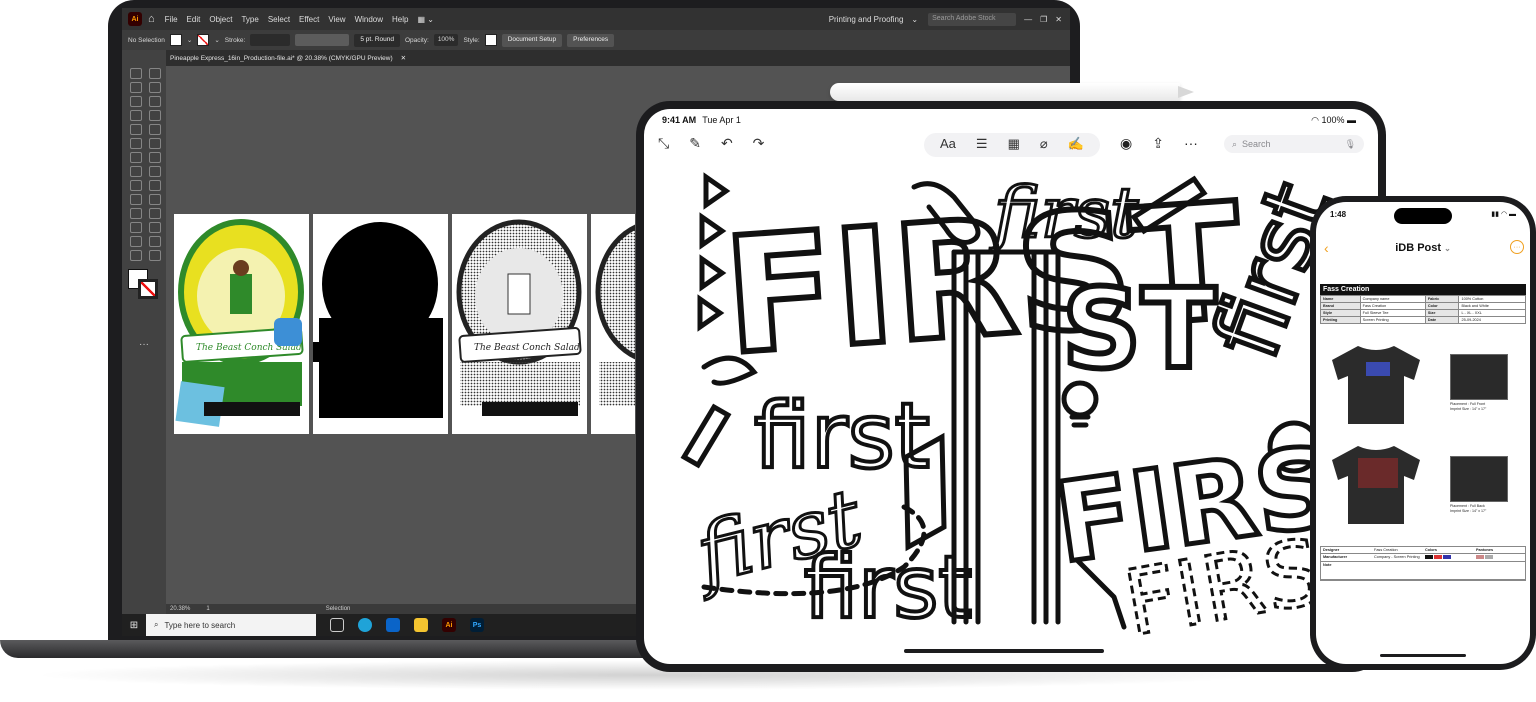 This screenshot has width=1536, height=702. Describe the element at coordinates (380, 324) in the screenshot. I see `artboard-black-mask` at that location.